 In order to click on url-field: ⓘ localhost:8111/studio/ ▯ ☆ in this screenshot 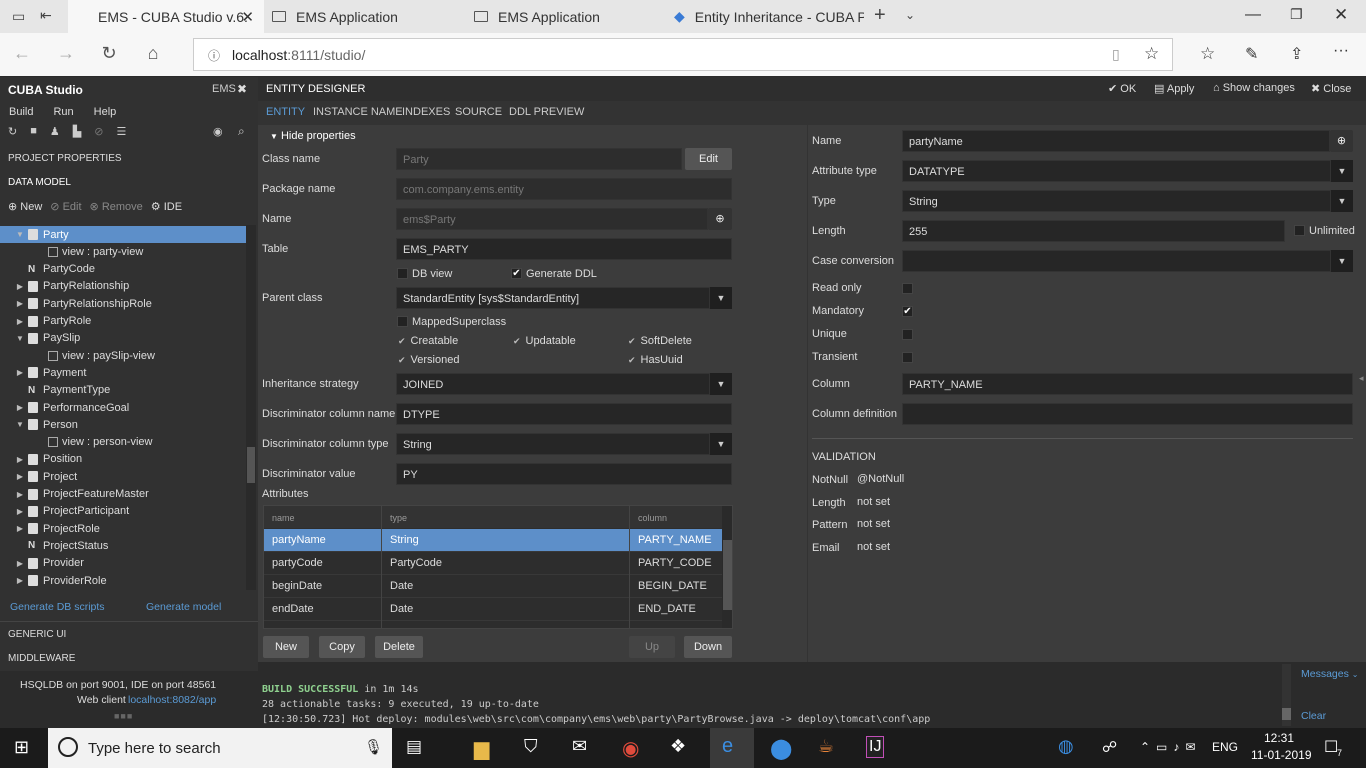, I will do `click(683, 54)`.